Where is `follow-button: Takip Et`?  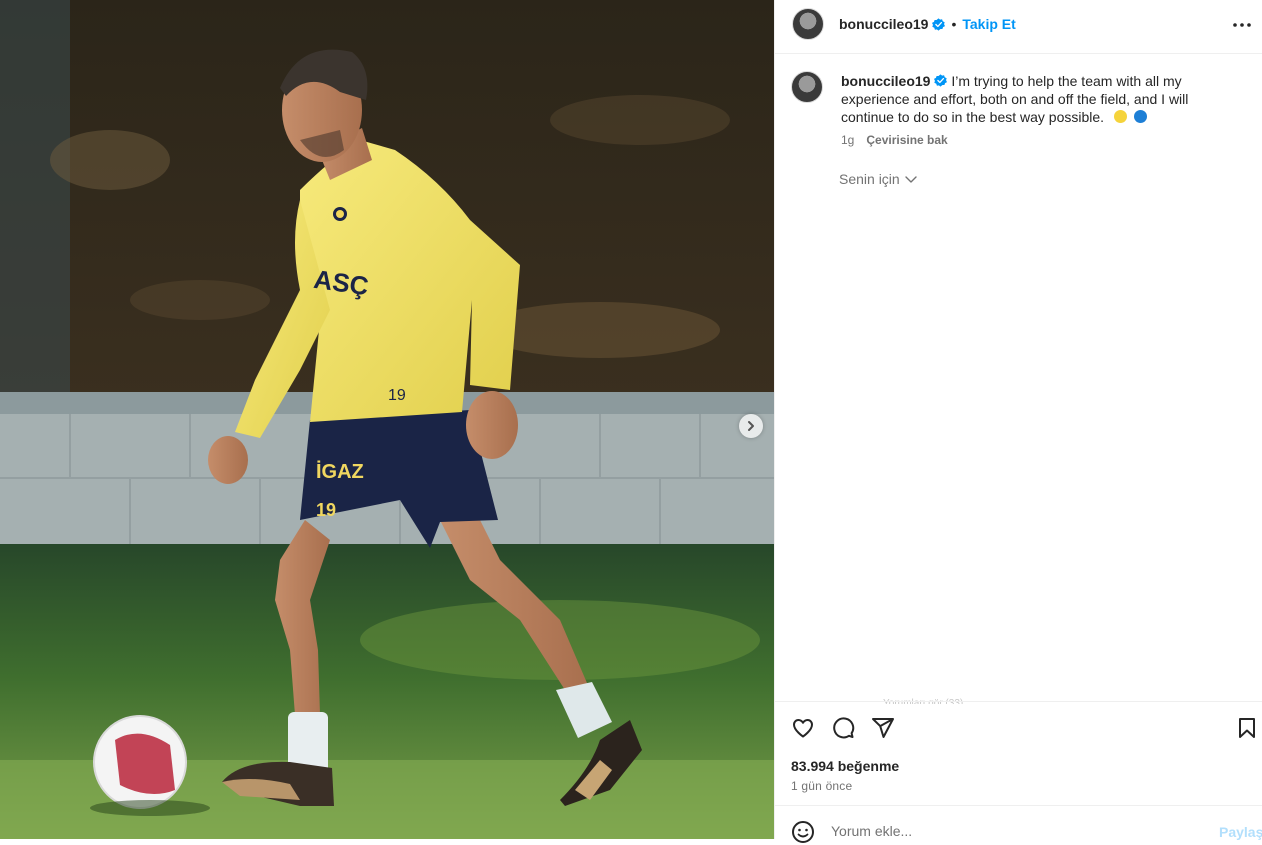
follow-button: Takip Et is located at coordinates (988, 24).